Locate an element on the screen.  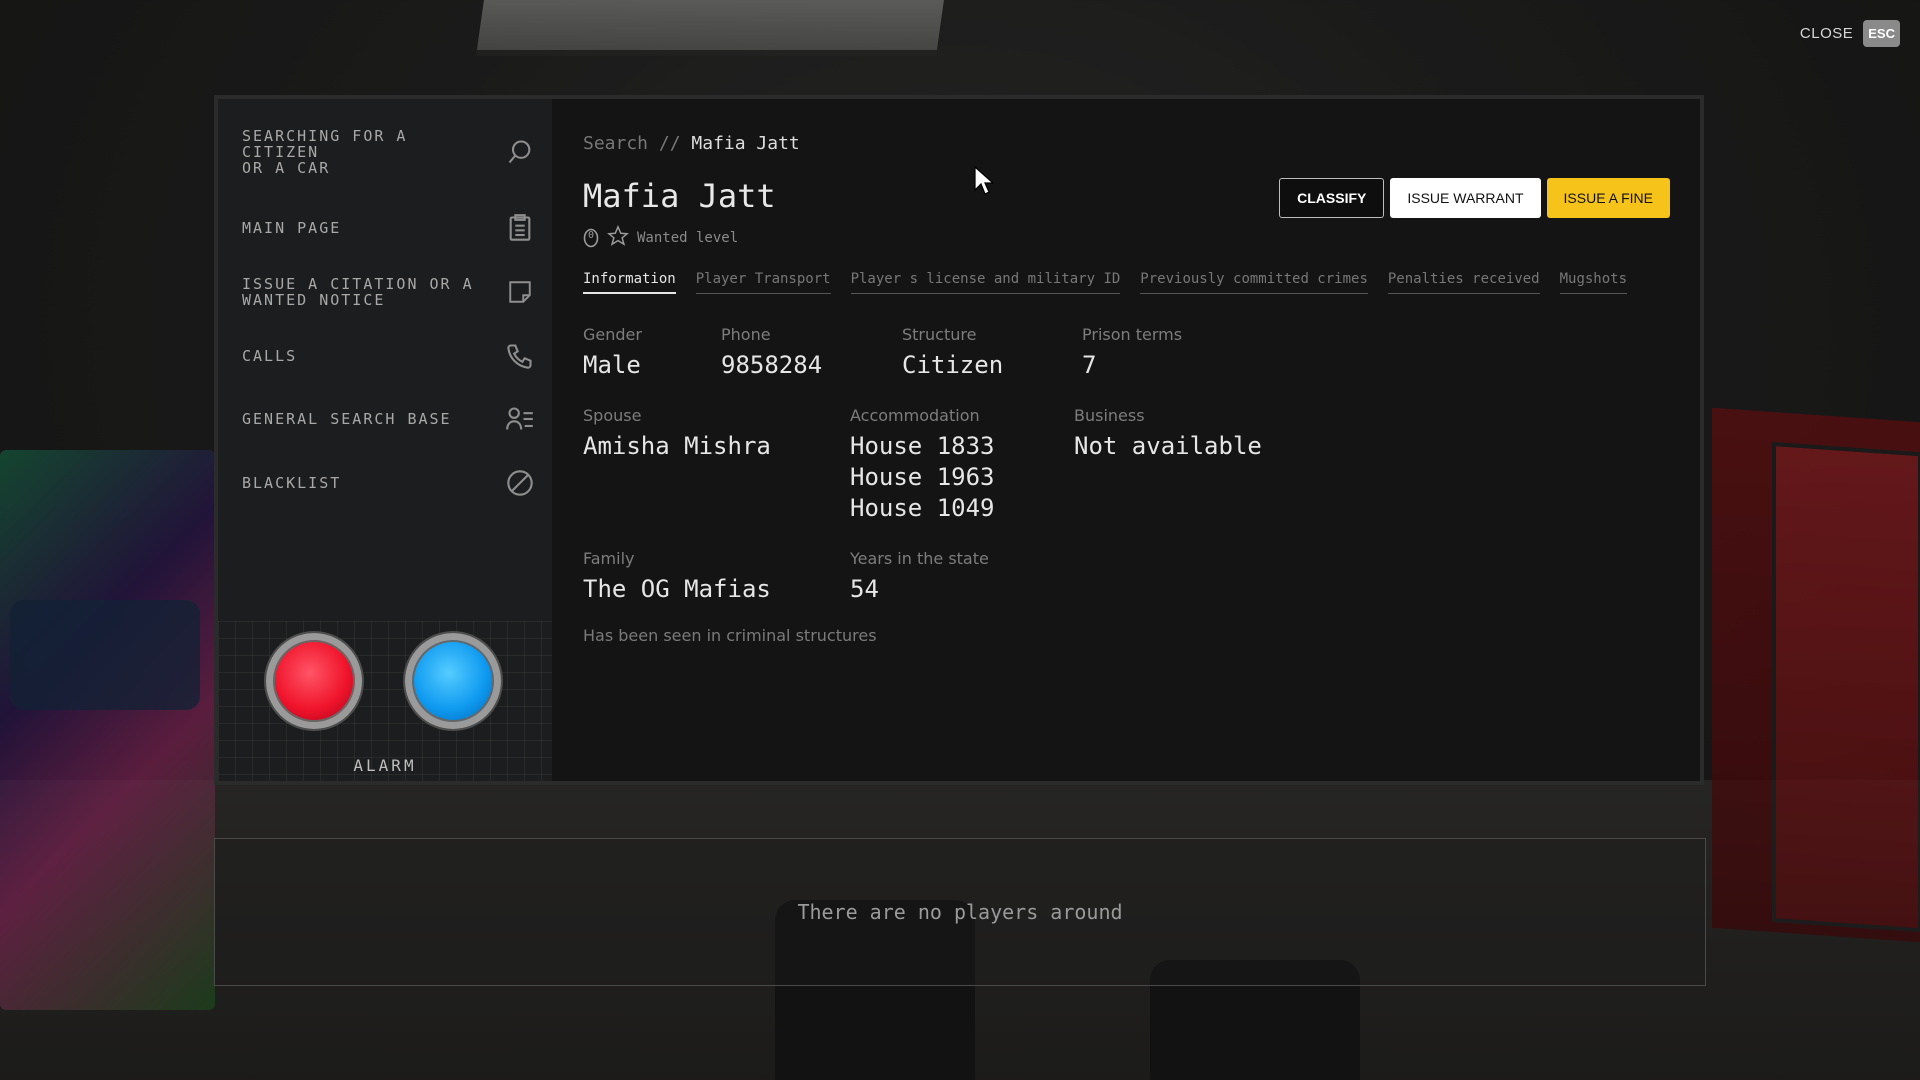
tab-penalties: Penalties received is located at coordinates (1463, 282).